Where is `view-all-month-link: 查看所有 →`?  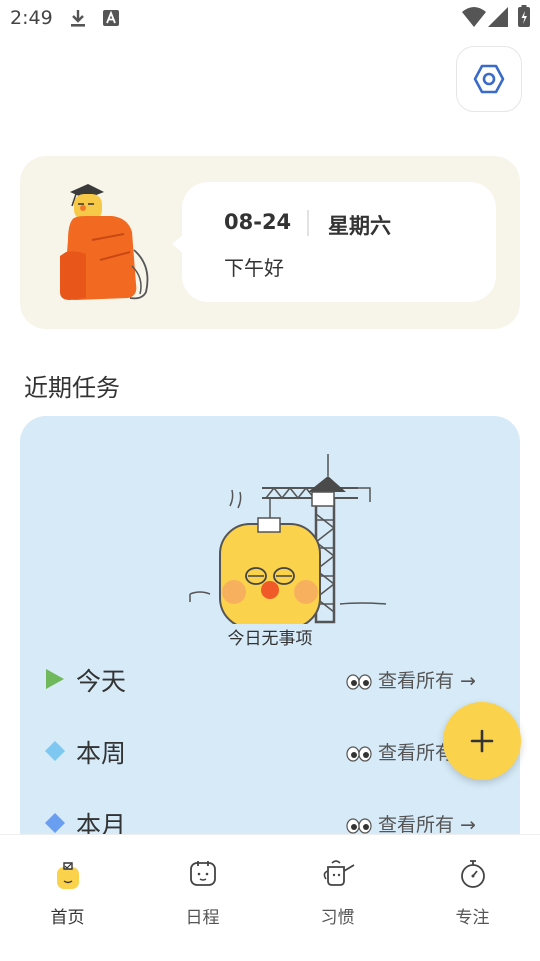
view-all-month-link: 查看所有 → is located at coordinates (411, 823).